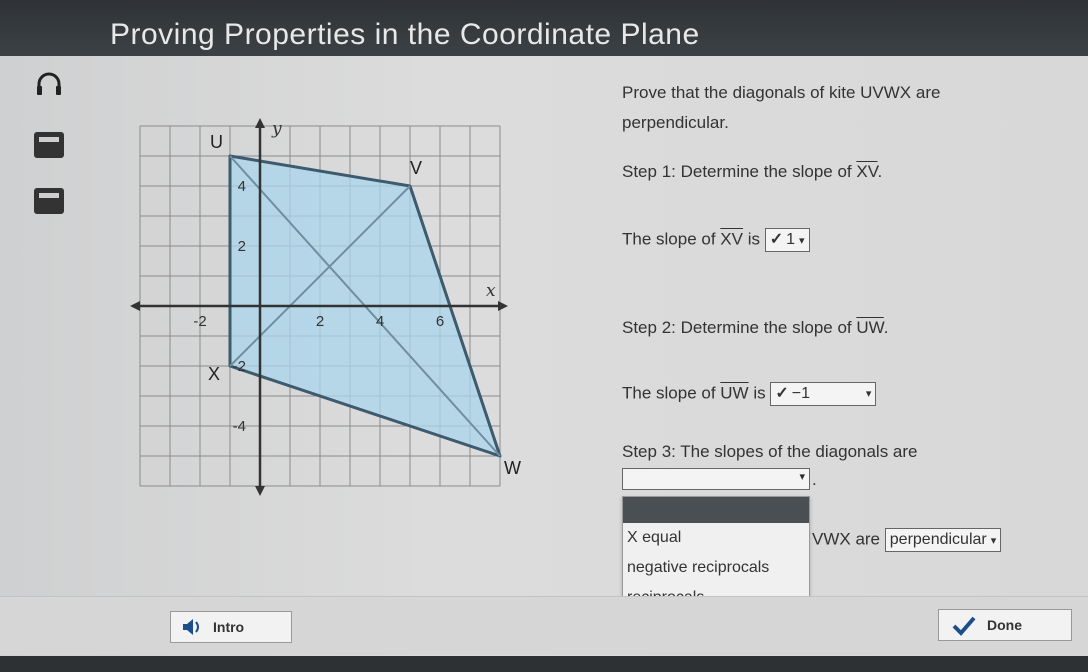 The height and width of the screenshot is (672, 1088). Describe the element at coordinates (716, 479) in the screenshot. I see `step3-dropdown: ▾` at that location.